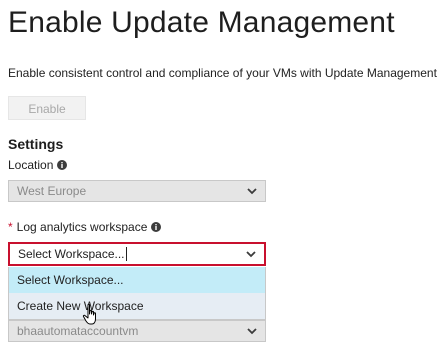  Describe the element at coordinates (78, 331) in the screenshot. I see `automation-account-value: bhaautomataccountvm` at that location.